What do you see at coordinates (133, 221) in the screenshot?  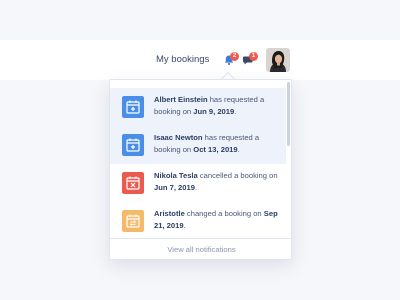 I see `calendar-change-icon` at bounding box center [133, 221].